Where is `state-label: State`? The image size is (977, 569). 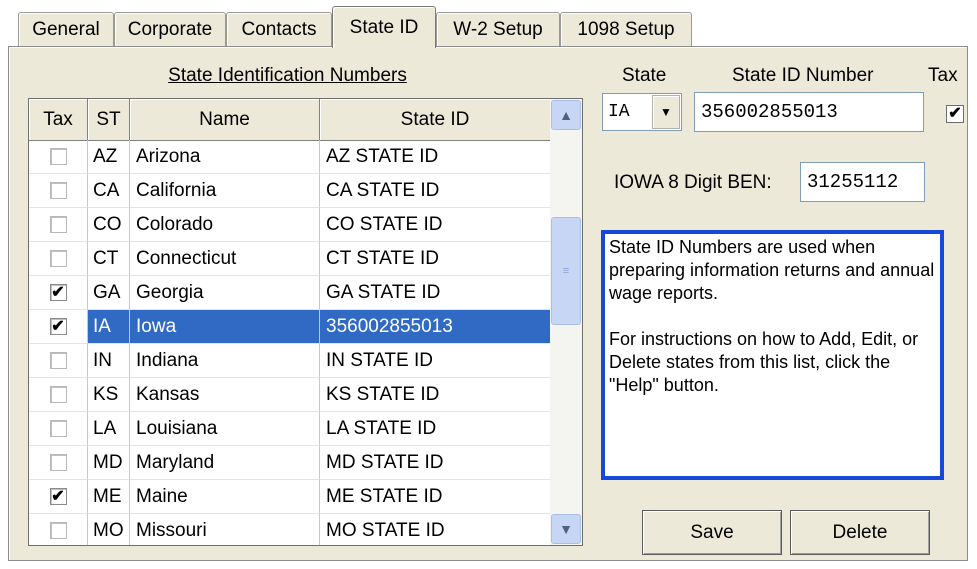 state-label: State is located at coordinates (644, 75).